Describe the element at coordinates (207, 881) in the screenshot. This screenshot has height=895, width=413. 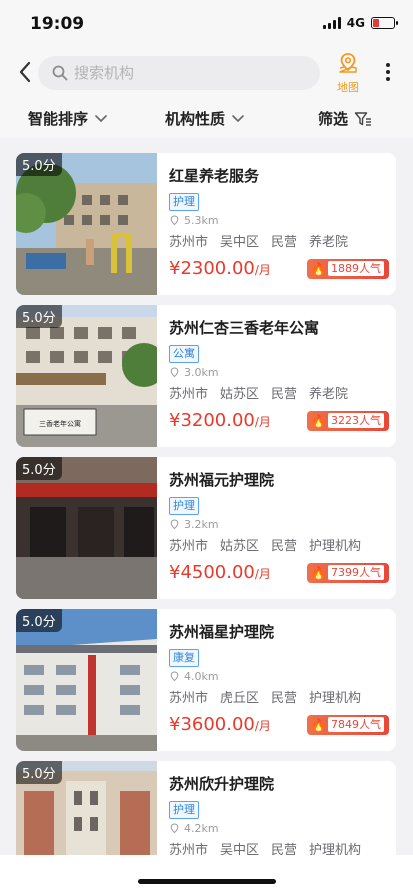
I see `home-indicator` at that location.